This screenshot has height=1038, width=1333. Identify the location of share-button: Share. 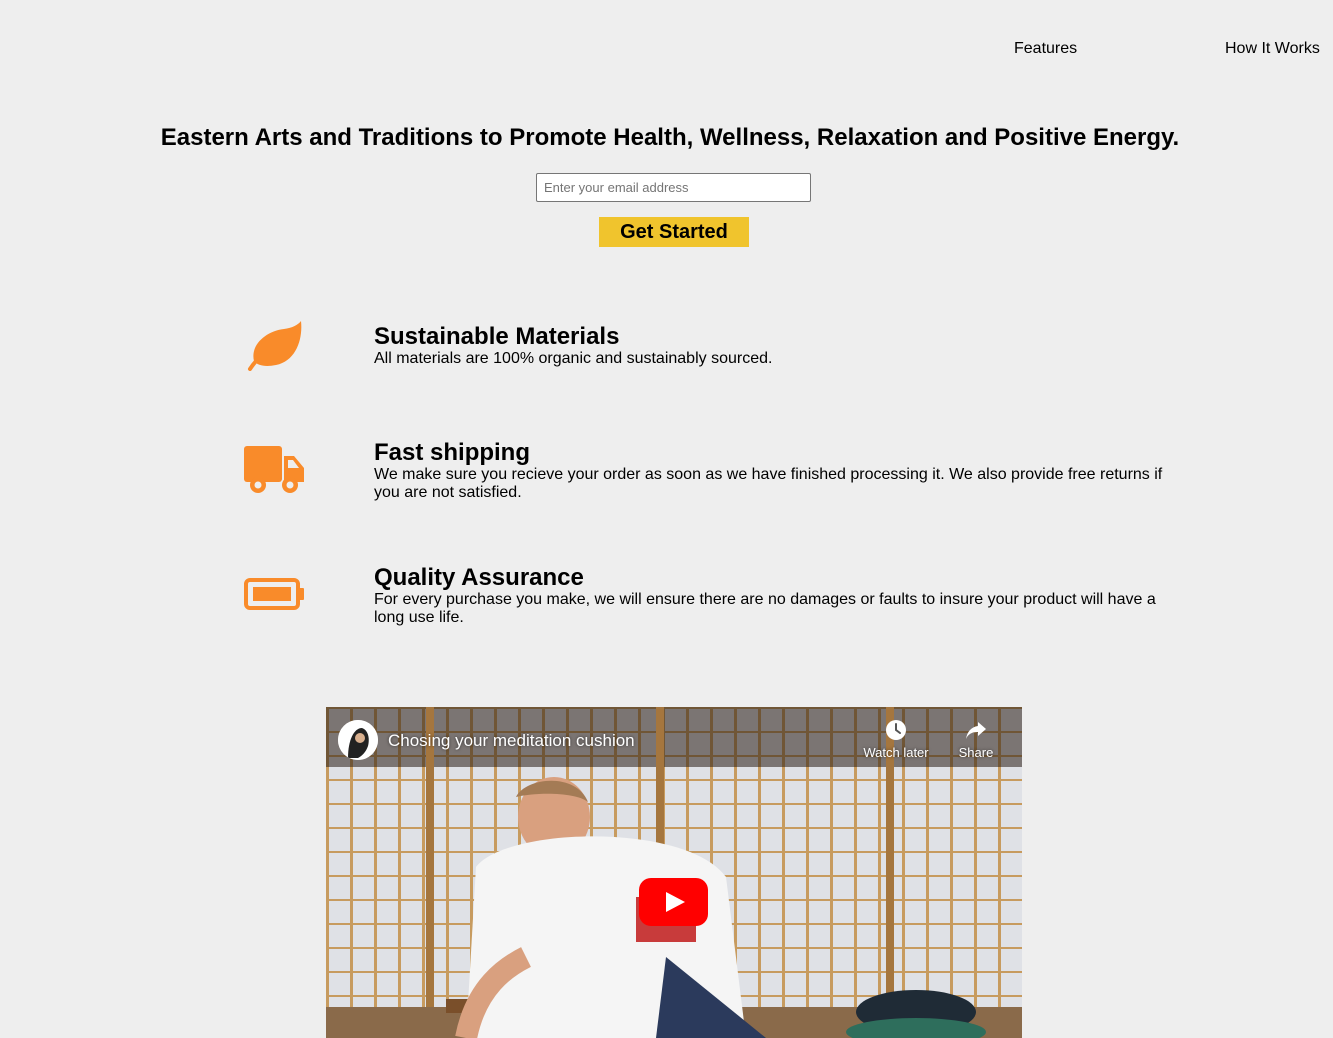
(976, 739).